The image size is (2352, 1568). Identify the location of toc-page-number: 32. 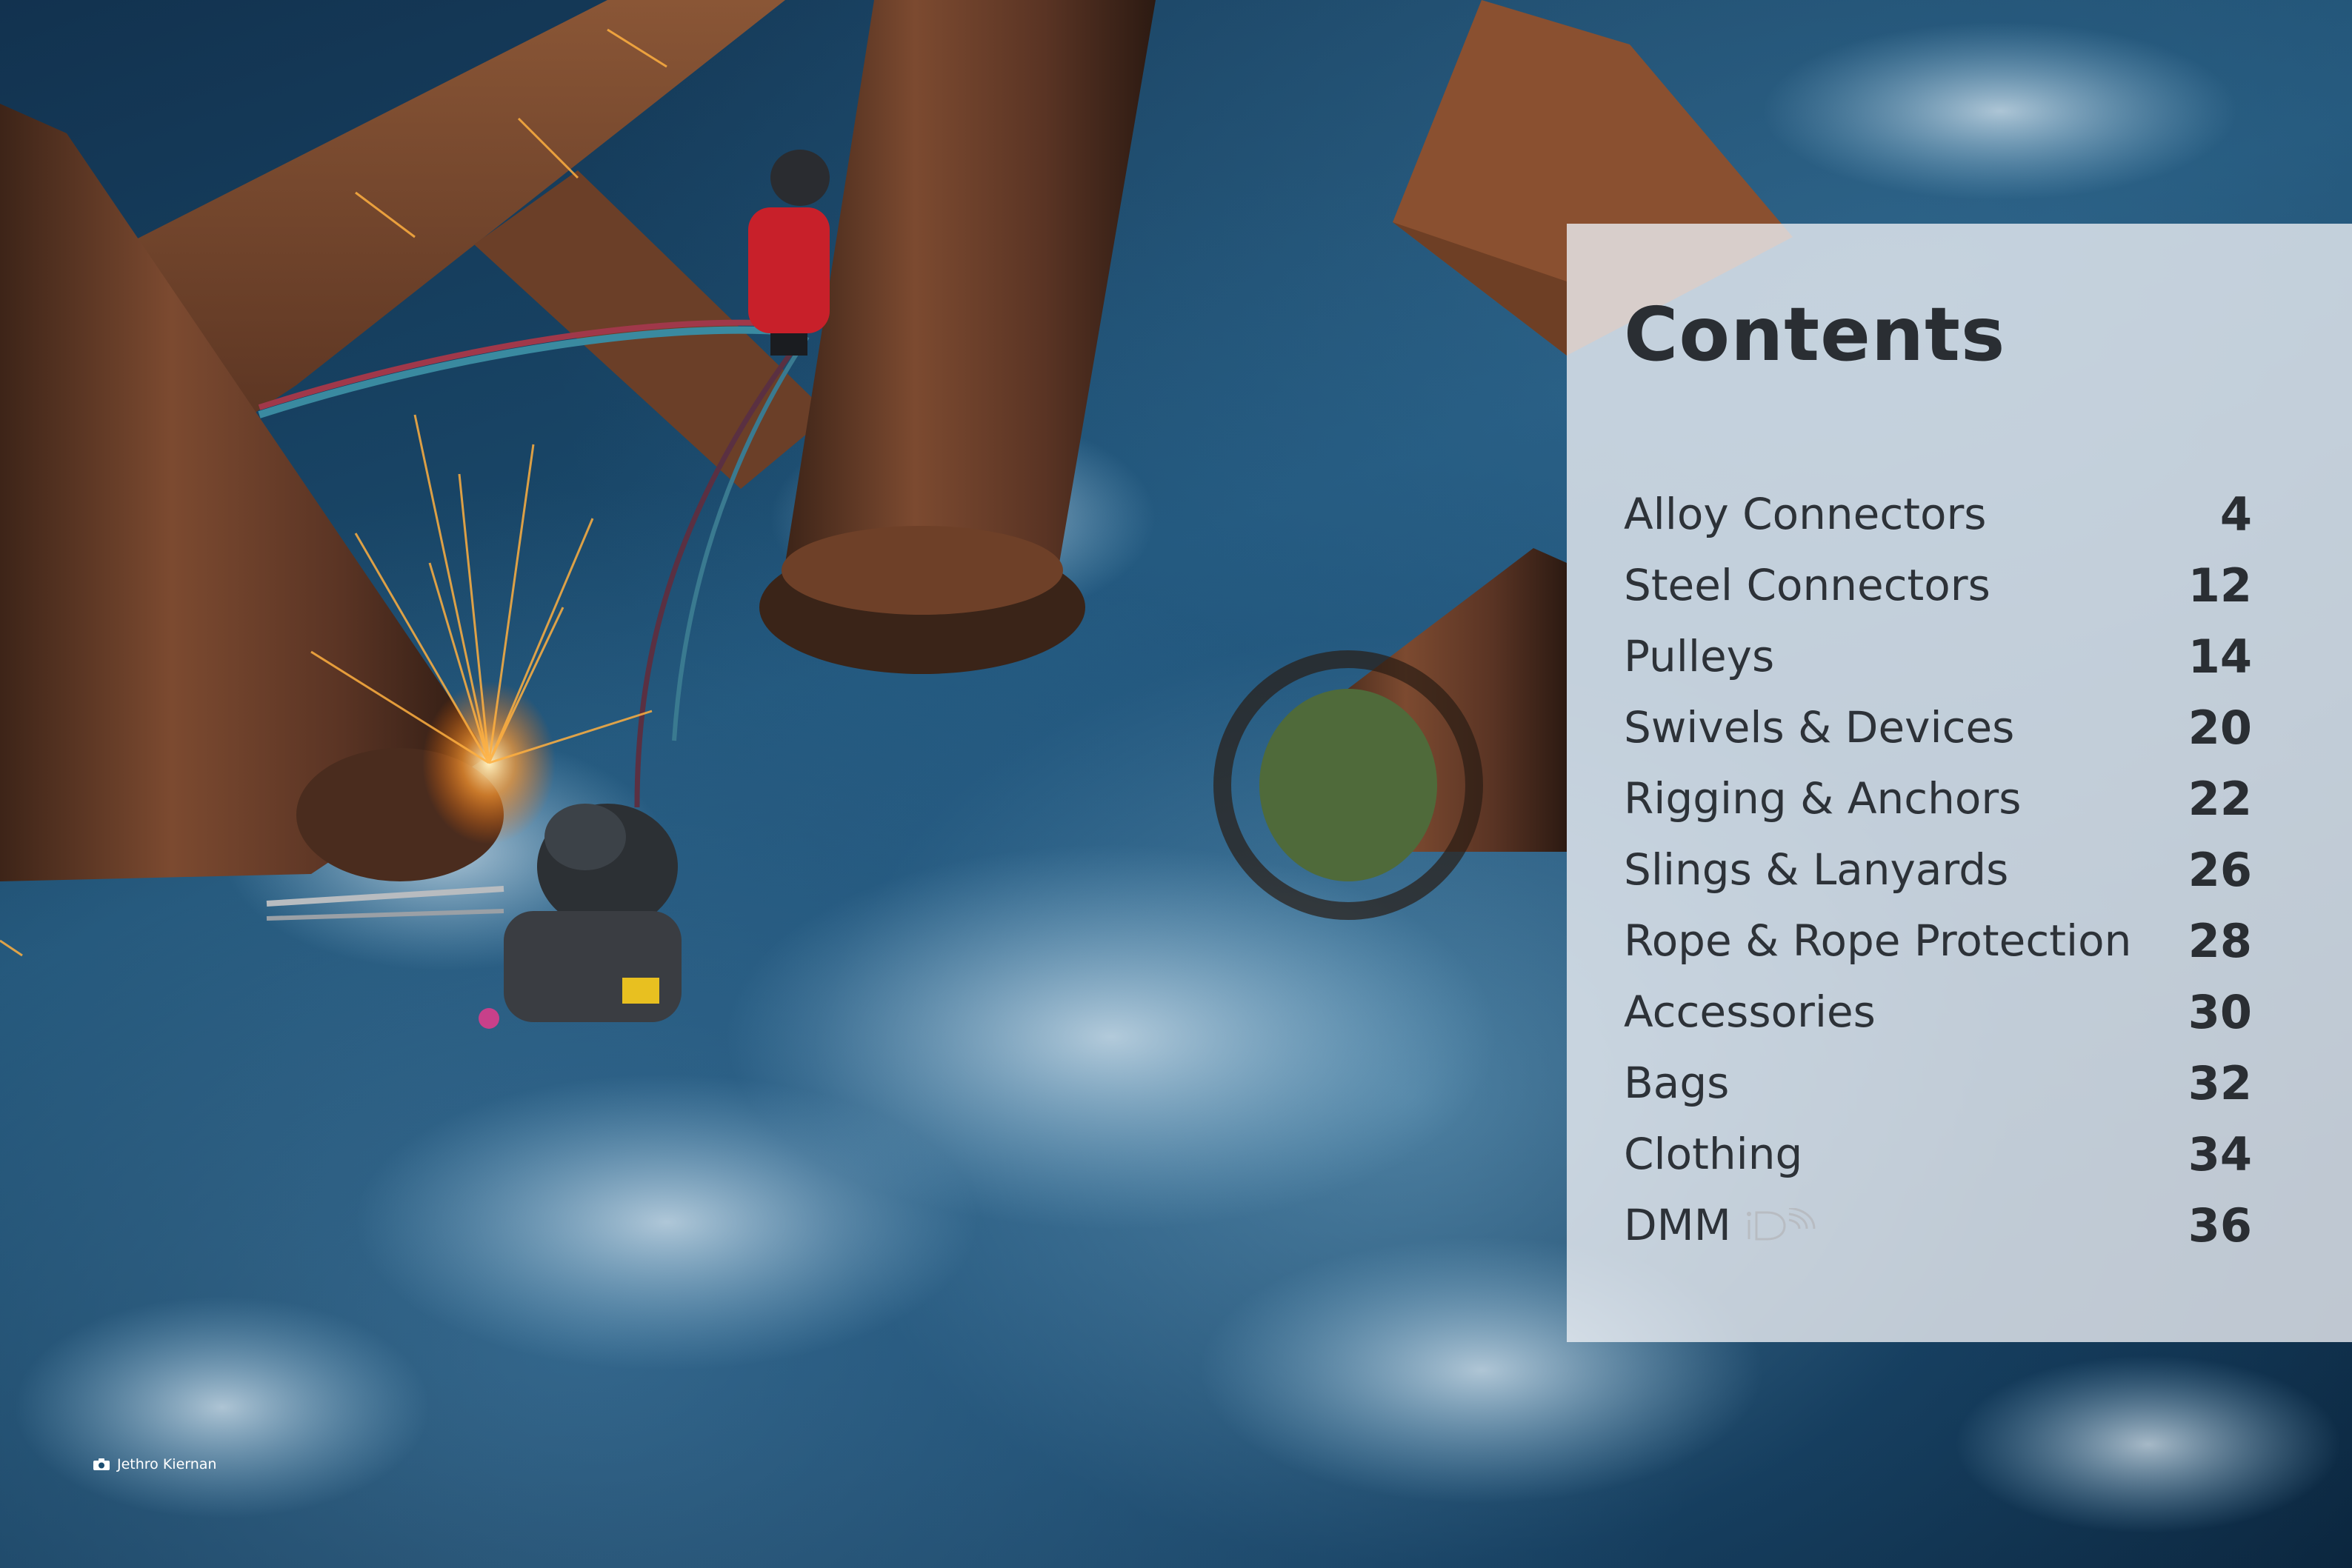
(2220, 1083).